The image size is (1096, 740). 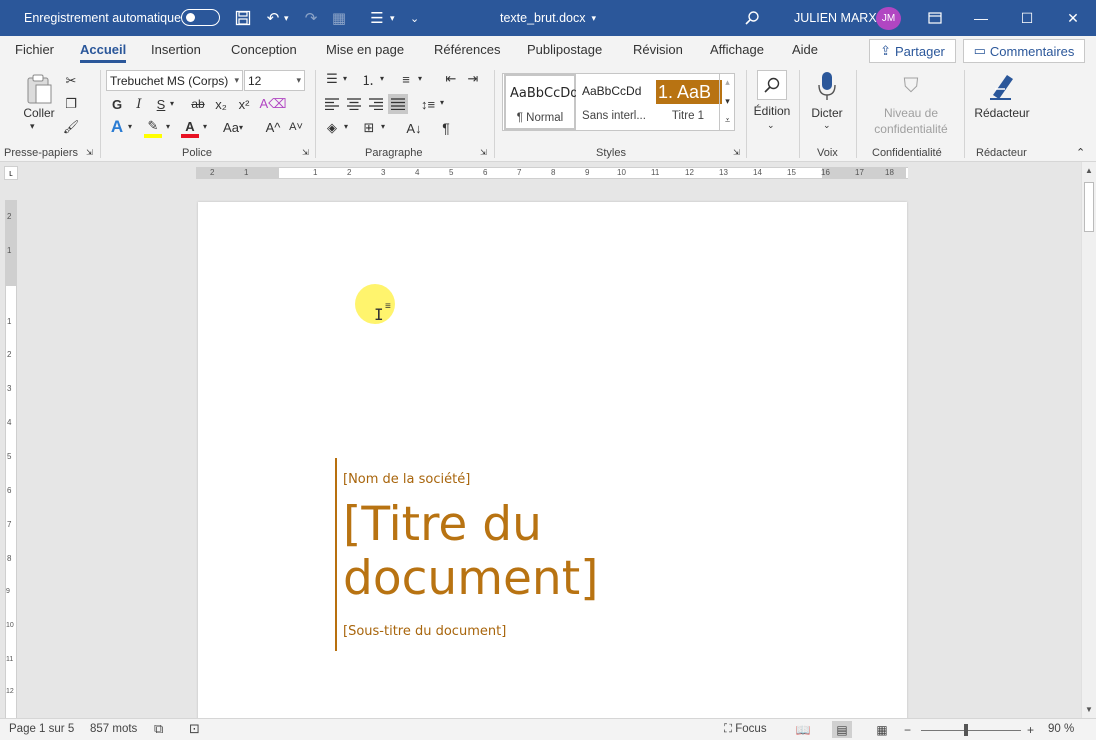 I want to click on comments-button: ▭ Commentaires, so click(x=1024, y=51).